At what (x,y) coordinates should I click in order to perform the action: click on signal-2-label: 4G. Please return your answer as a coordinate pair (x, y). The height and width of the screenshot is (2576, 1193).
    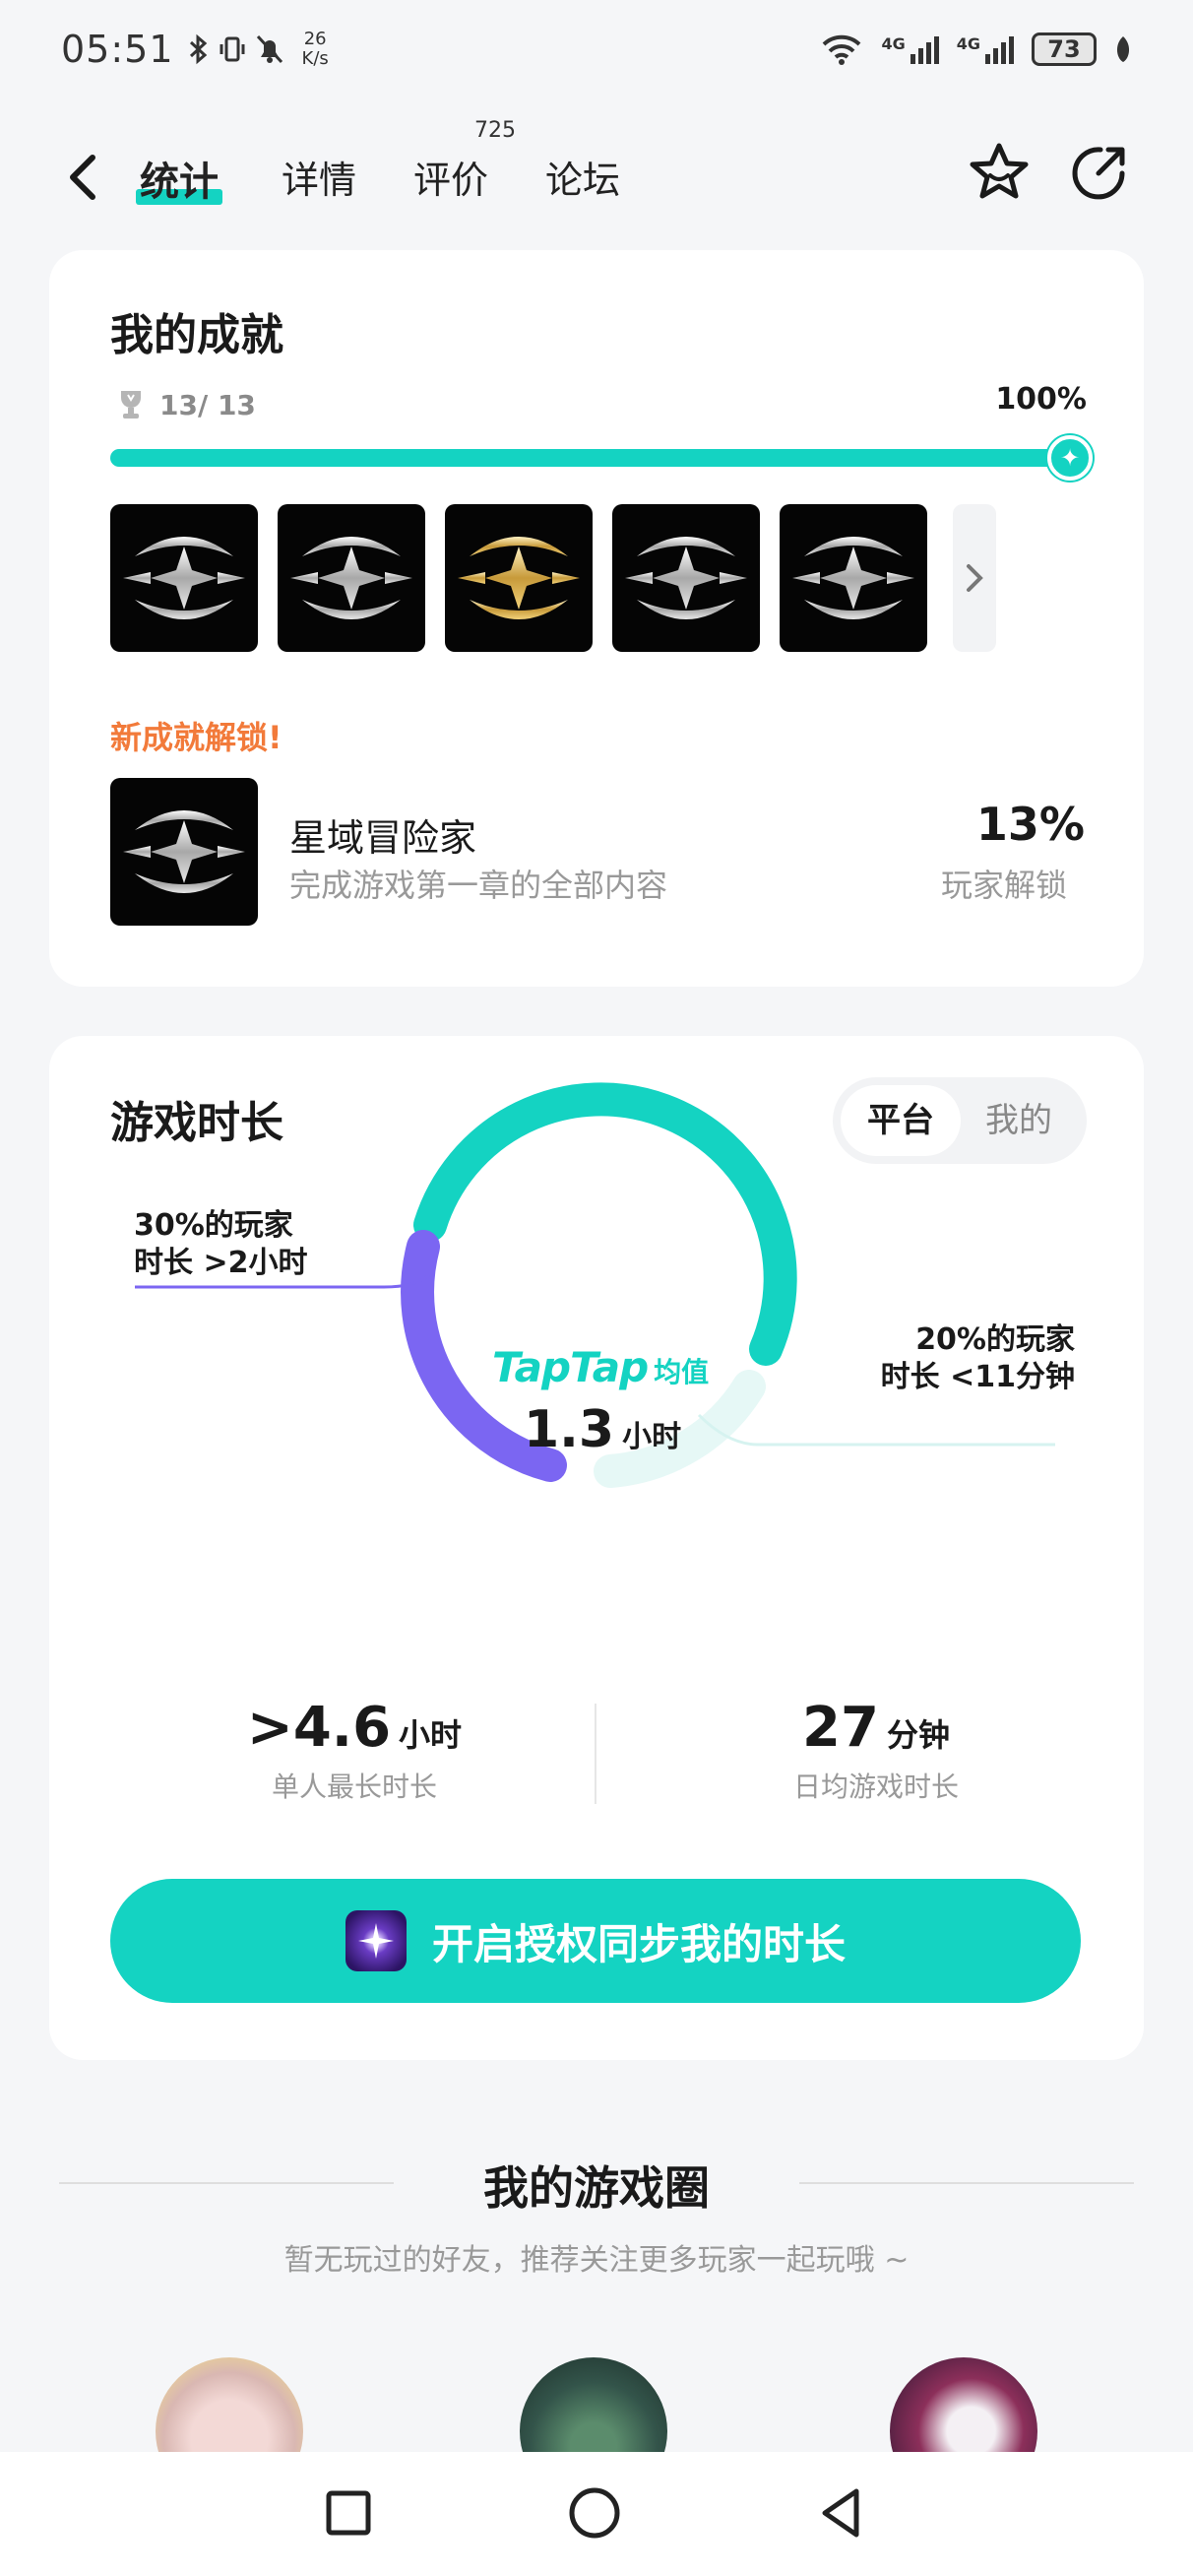
    Looking at the image, I should click on (968, 43).